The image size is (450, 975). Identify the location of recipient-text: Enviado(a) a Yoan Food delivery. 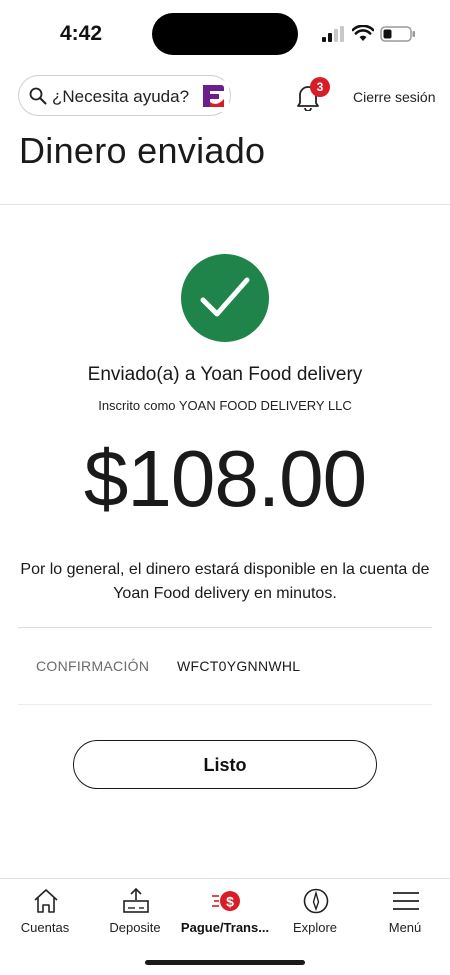
(225, 374).